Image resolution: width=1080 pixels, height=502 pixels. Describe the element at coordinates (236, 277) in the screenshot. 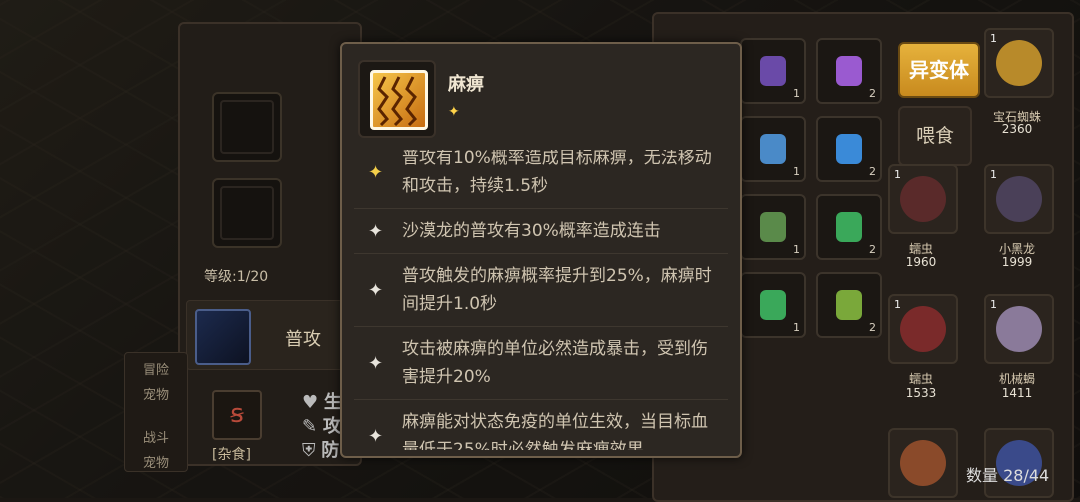

I see `pet-level: 等级:1/20` at that location.